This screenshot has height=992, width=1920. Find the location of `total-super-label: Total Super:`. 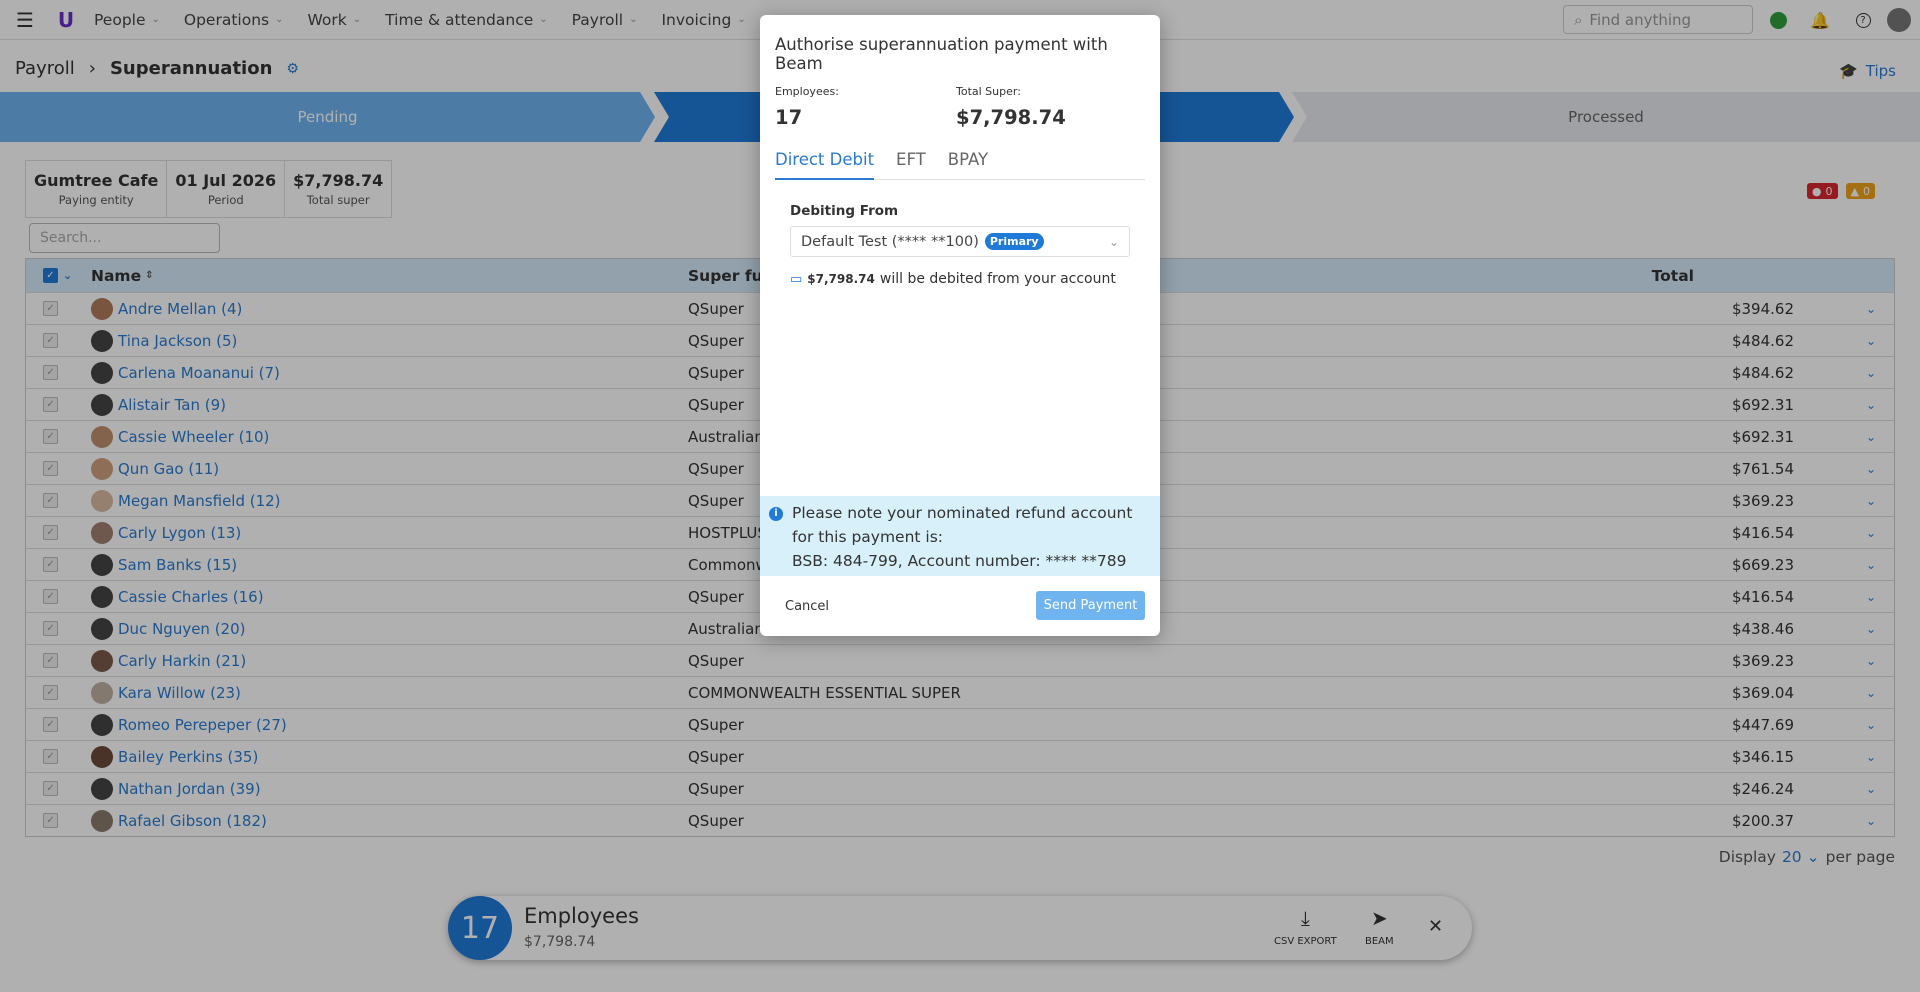

total-super-label: Total Super: is located at coordinates (988, 91).